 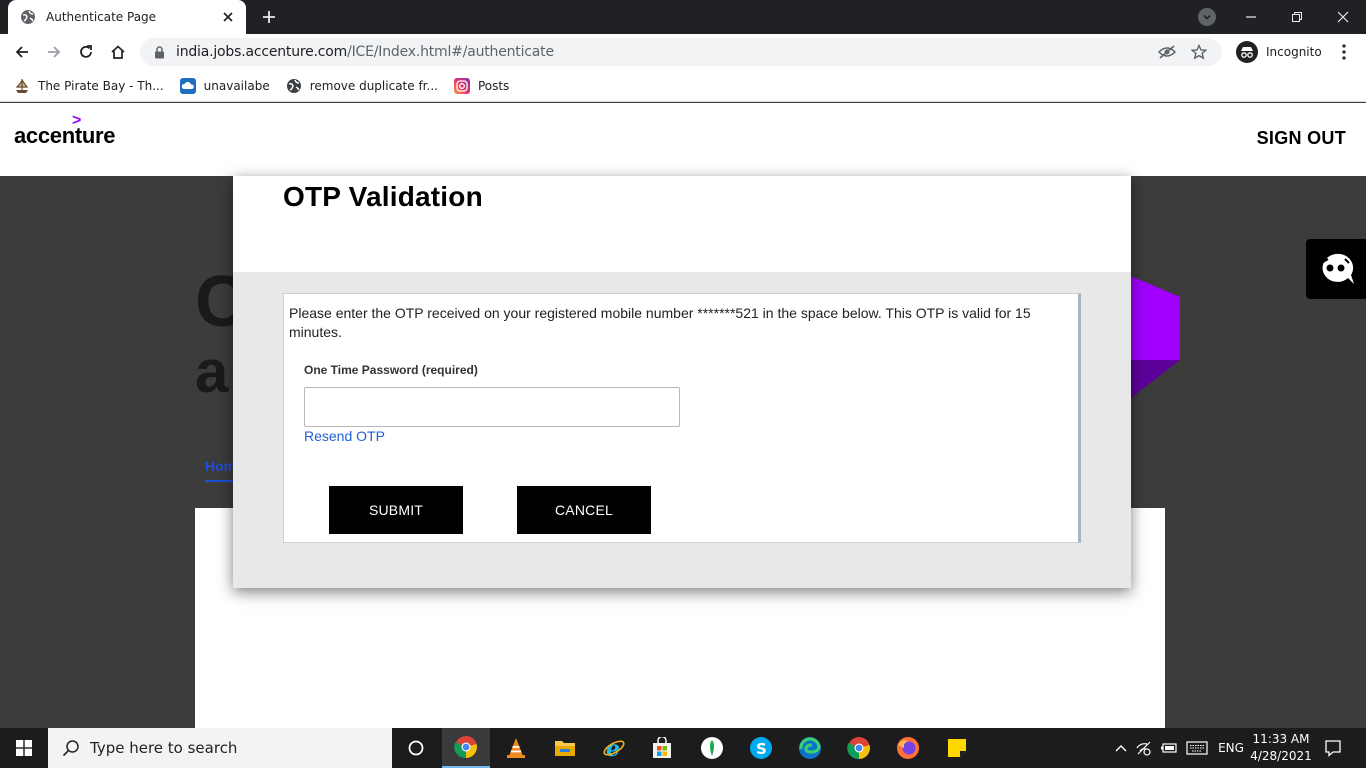 What do you see at coordinates (1155, 379) in the screenshot?
I see `accent-cube-shadow` at bounding box center [1155, 379].